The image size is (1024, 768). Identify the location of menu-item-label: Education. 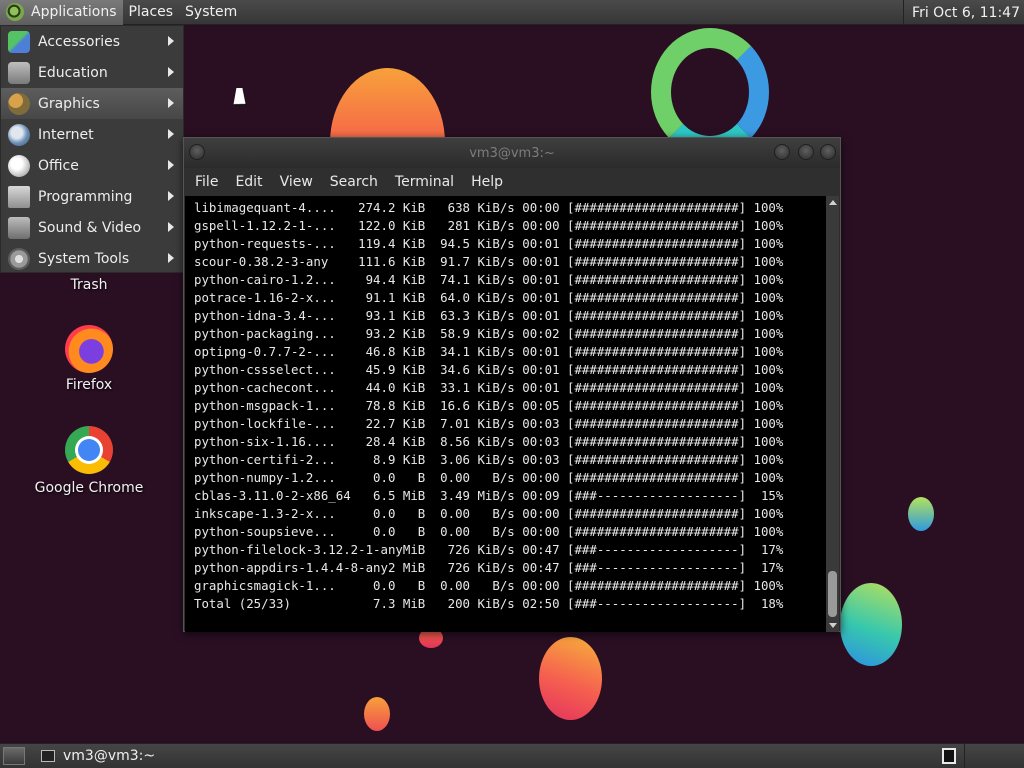
(73, 72).